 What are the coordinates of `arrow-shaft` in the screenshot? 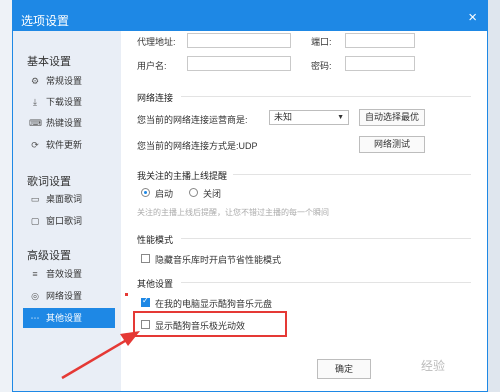 It's located at (96, 358).